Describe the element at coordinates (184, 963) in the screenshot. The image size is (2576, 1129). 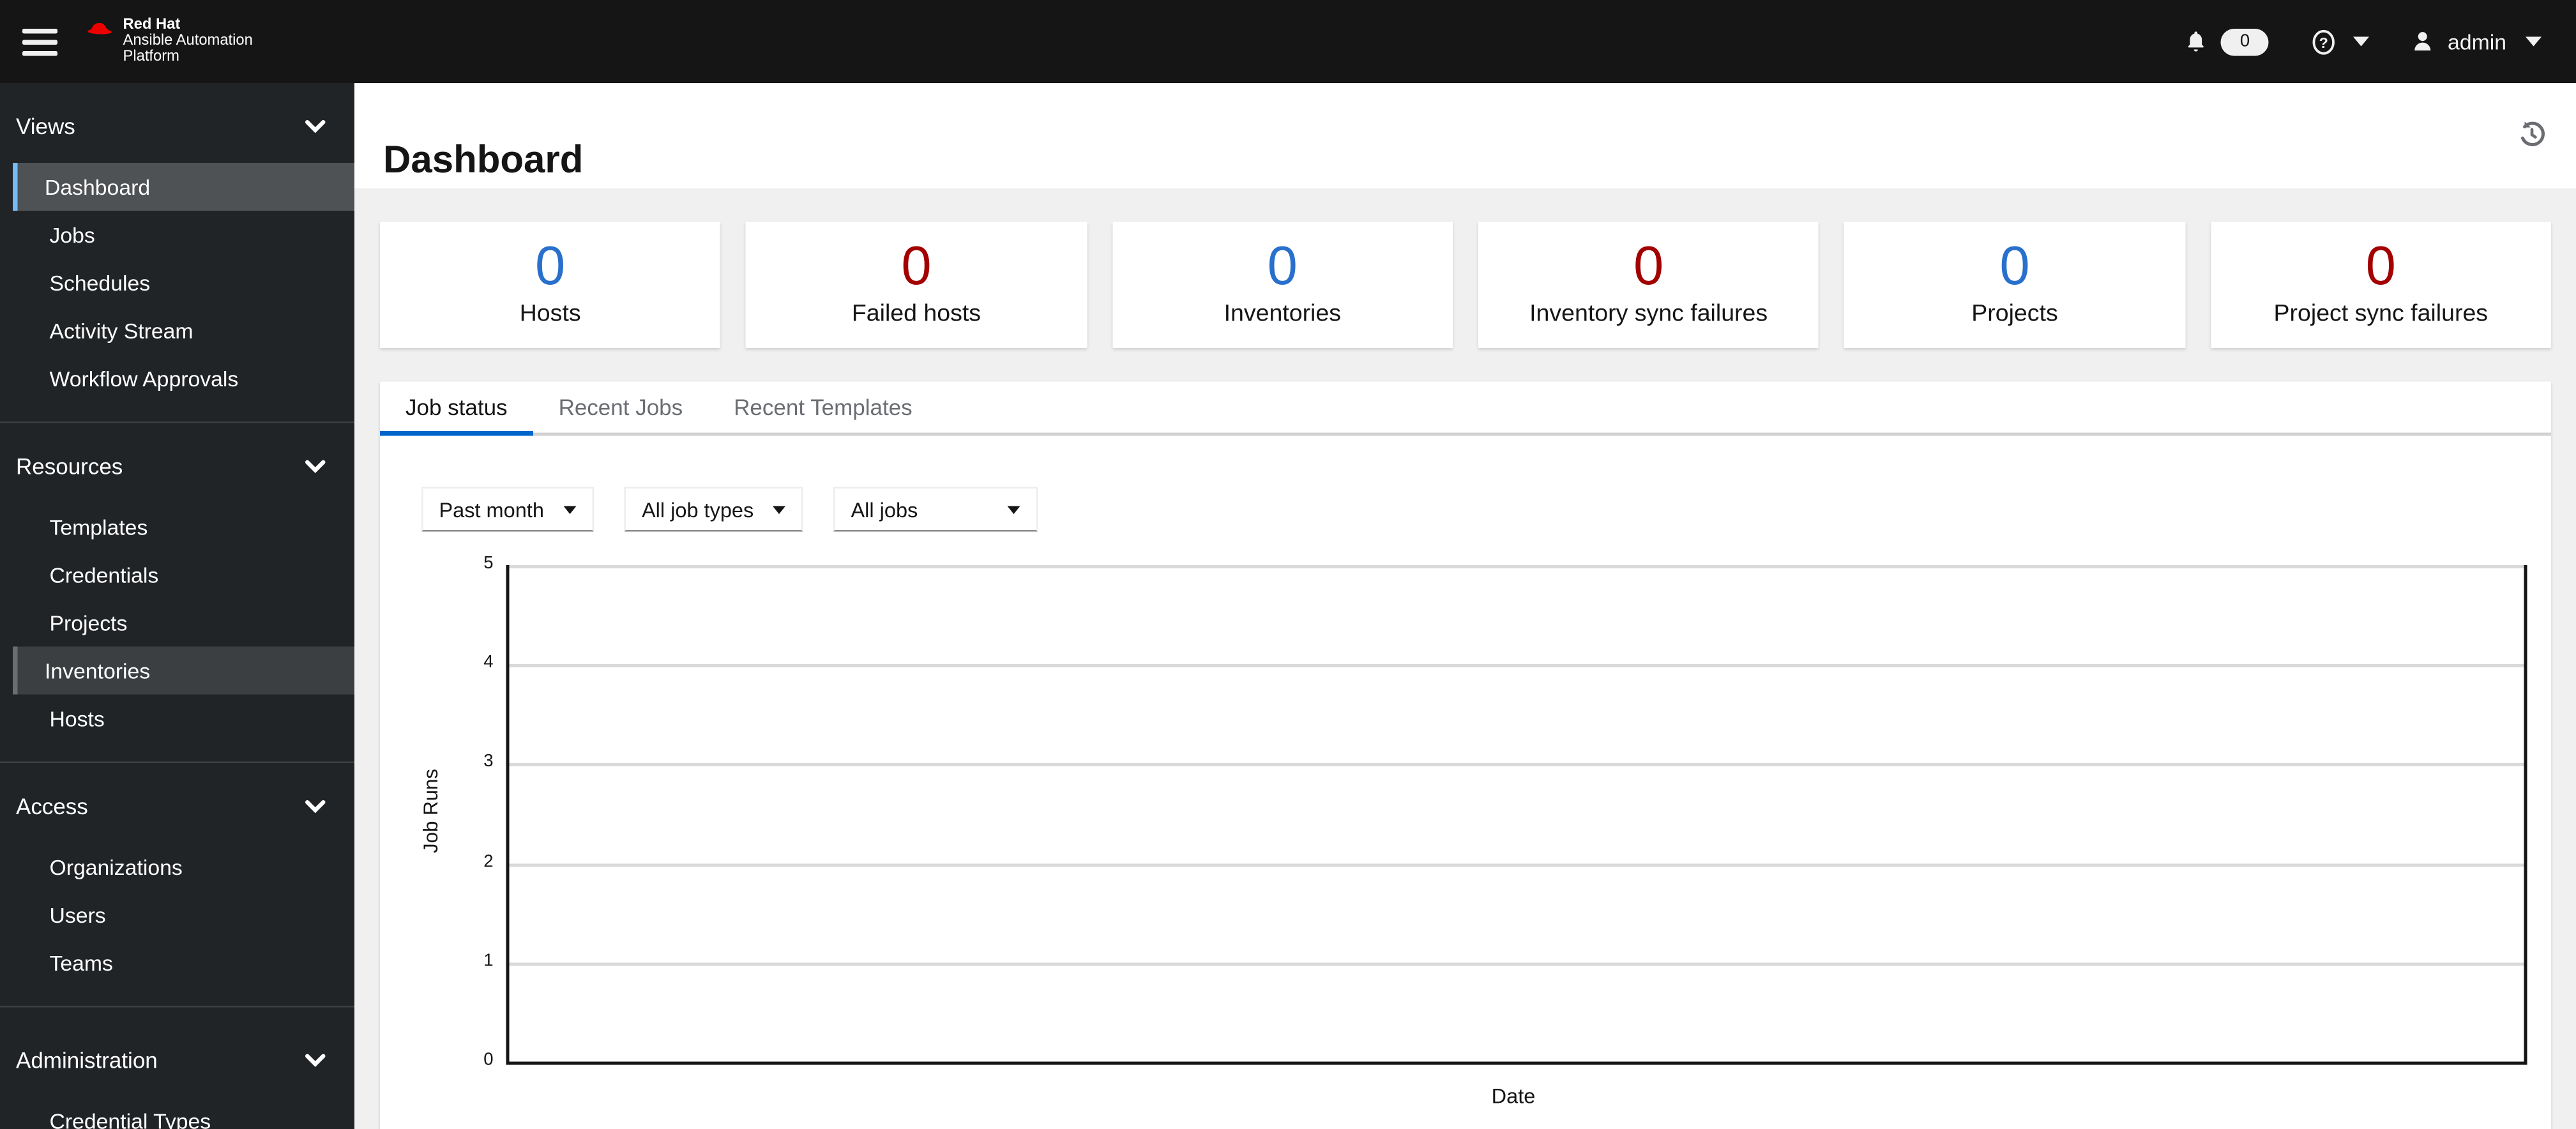
I see `sidebar-item-teams: Teams` at that location.